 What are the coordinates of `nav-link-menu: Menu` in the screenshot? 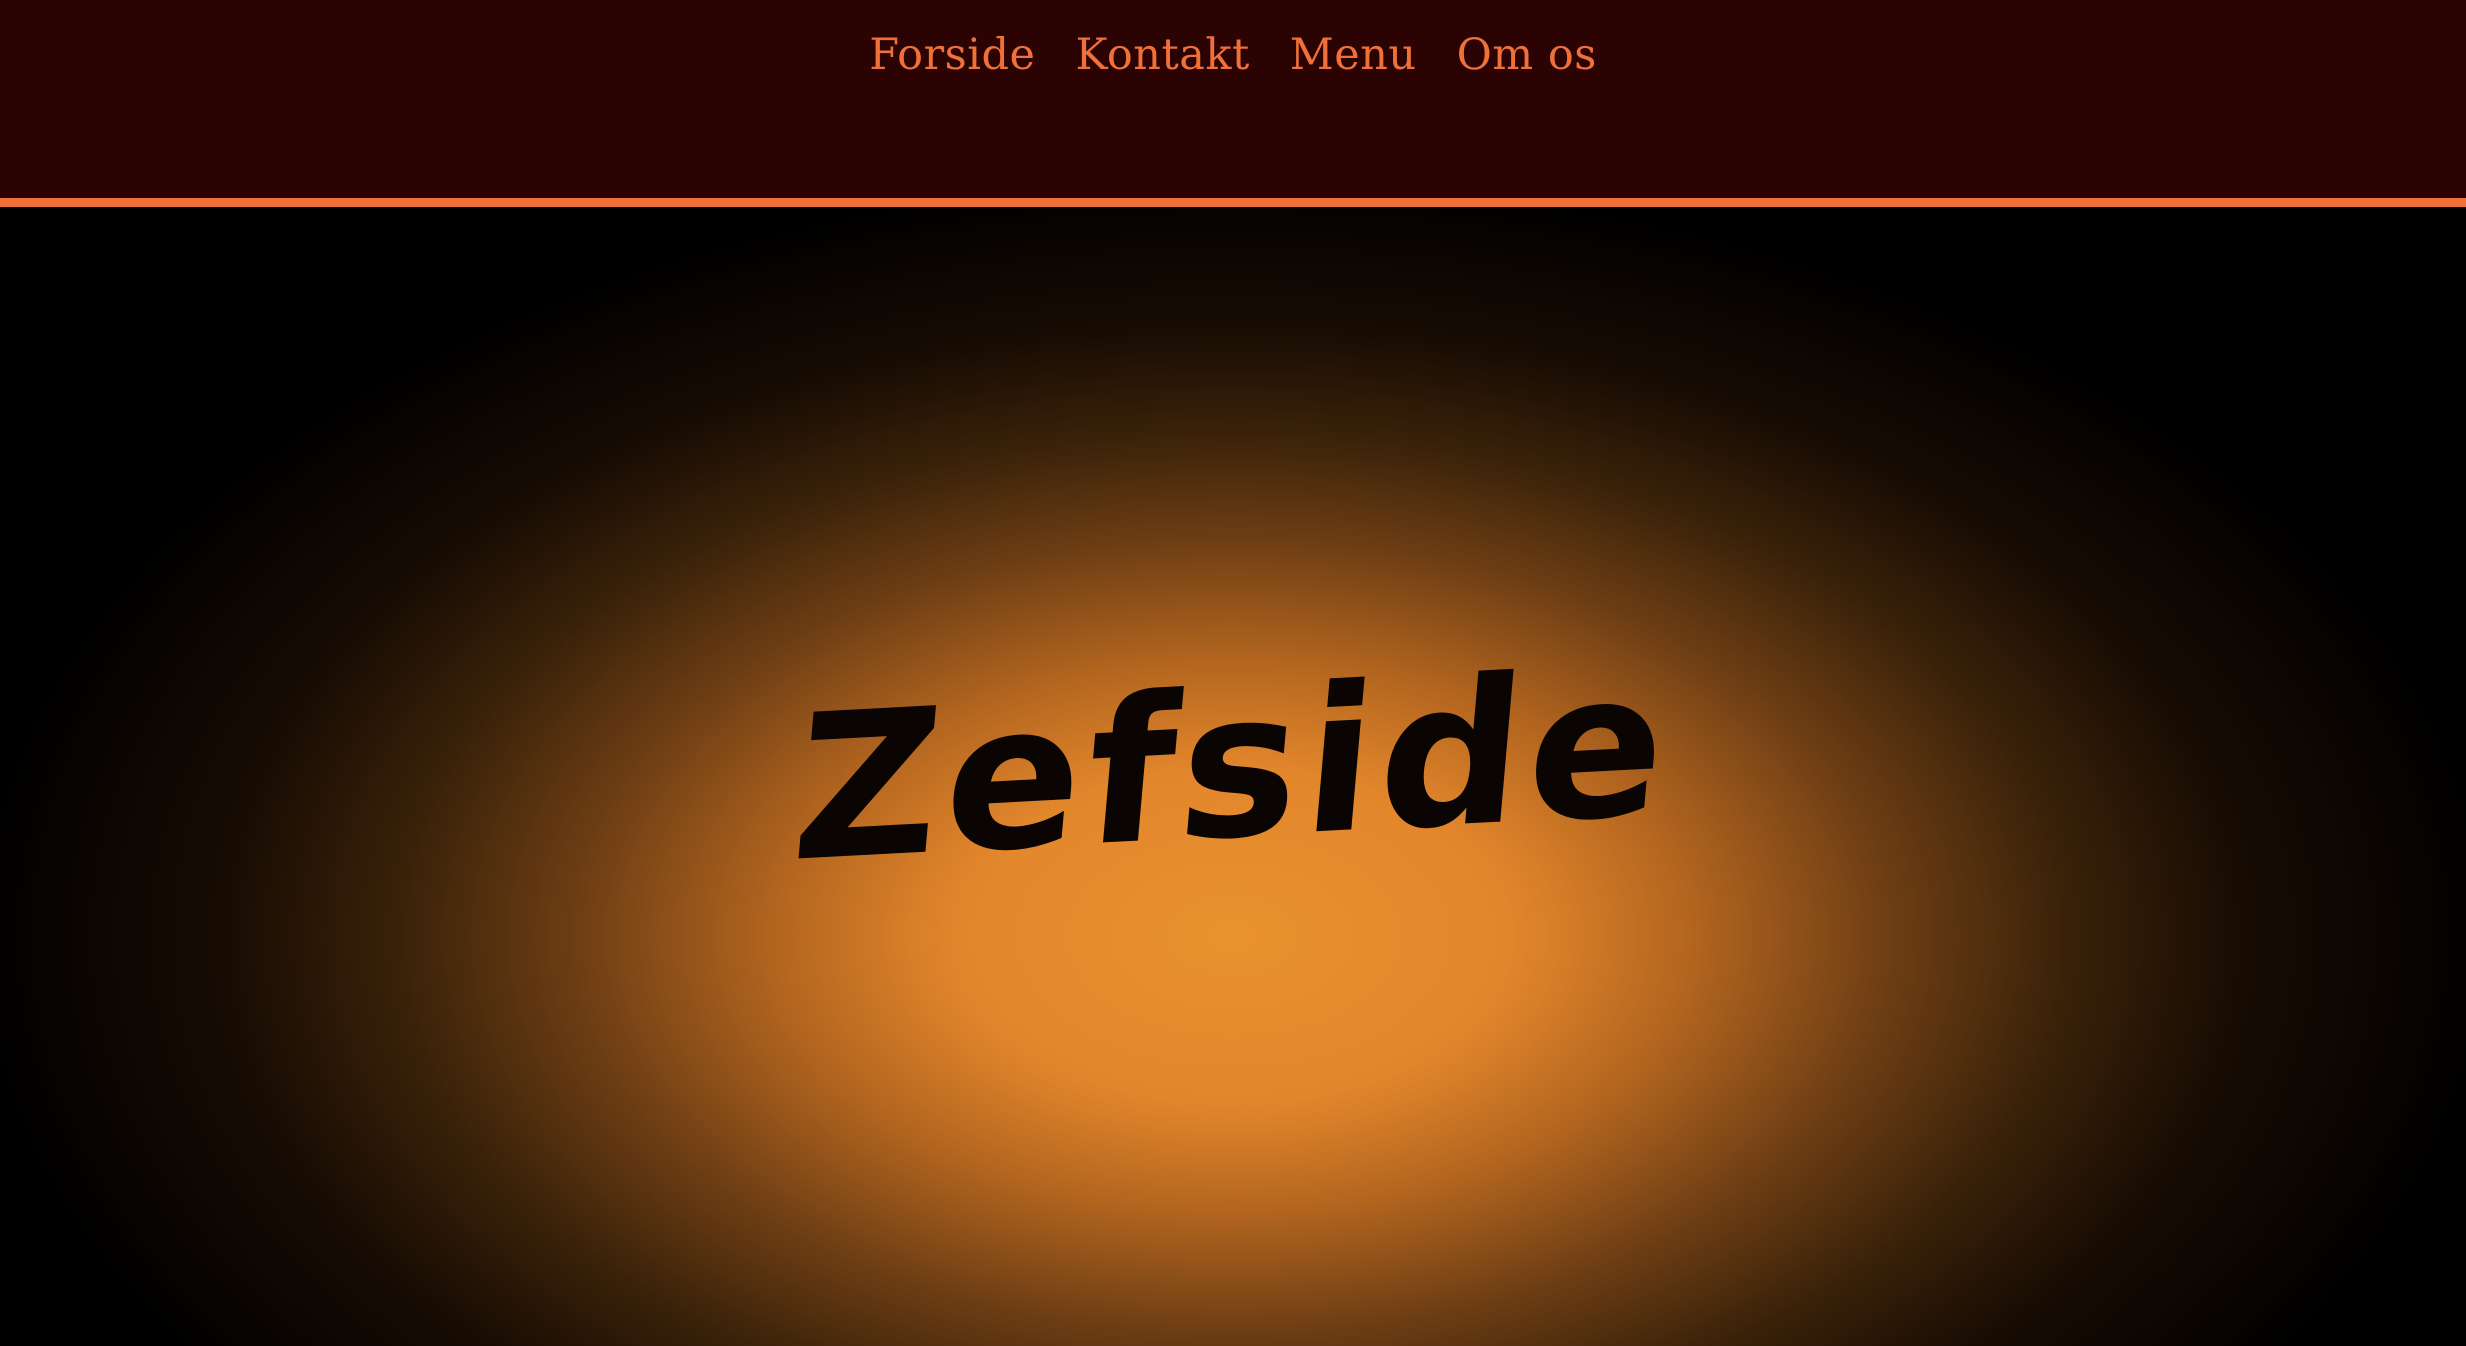 It's located at (1353, 55).